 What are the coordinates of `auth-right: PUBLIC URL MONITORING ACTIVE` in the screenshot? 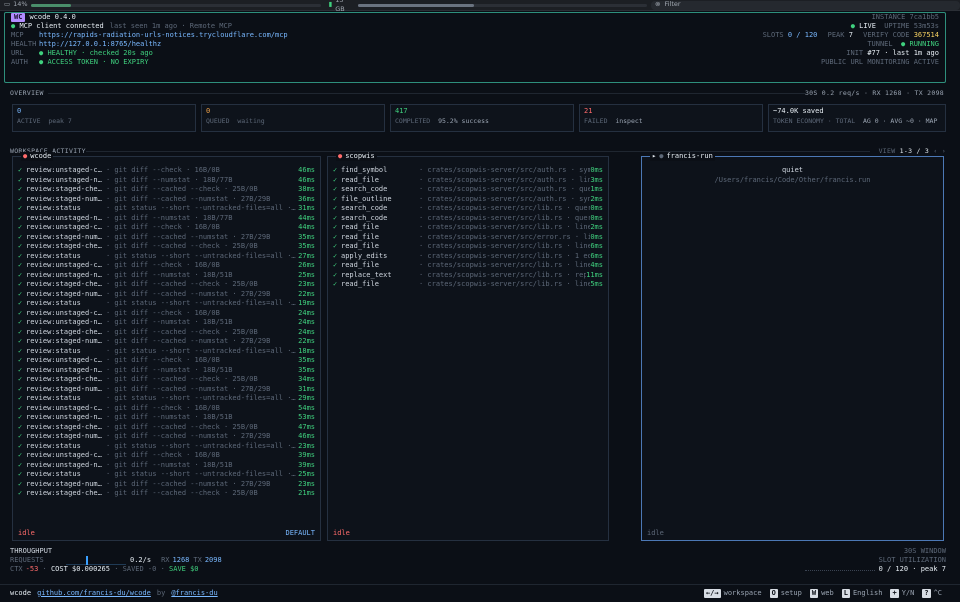 It's located at (879, 61).